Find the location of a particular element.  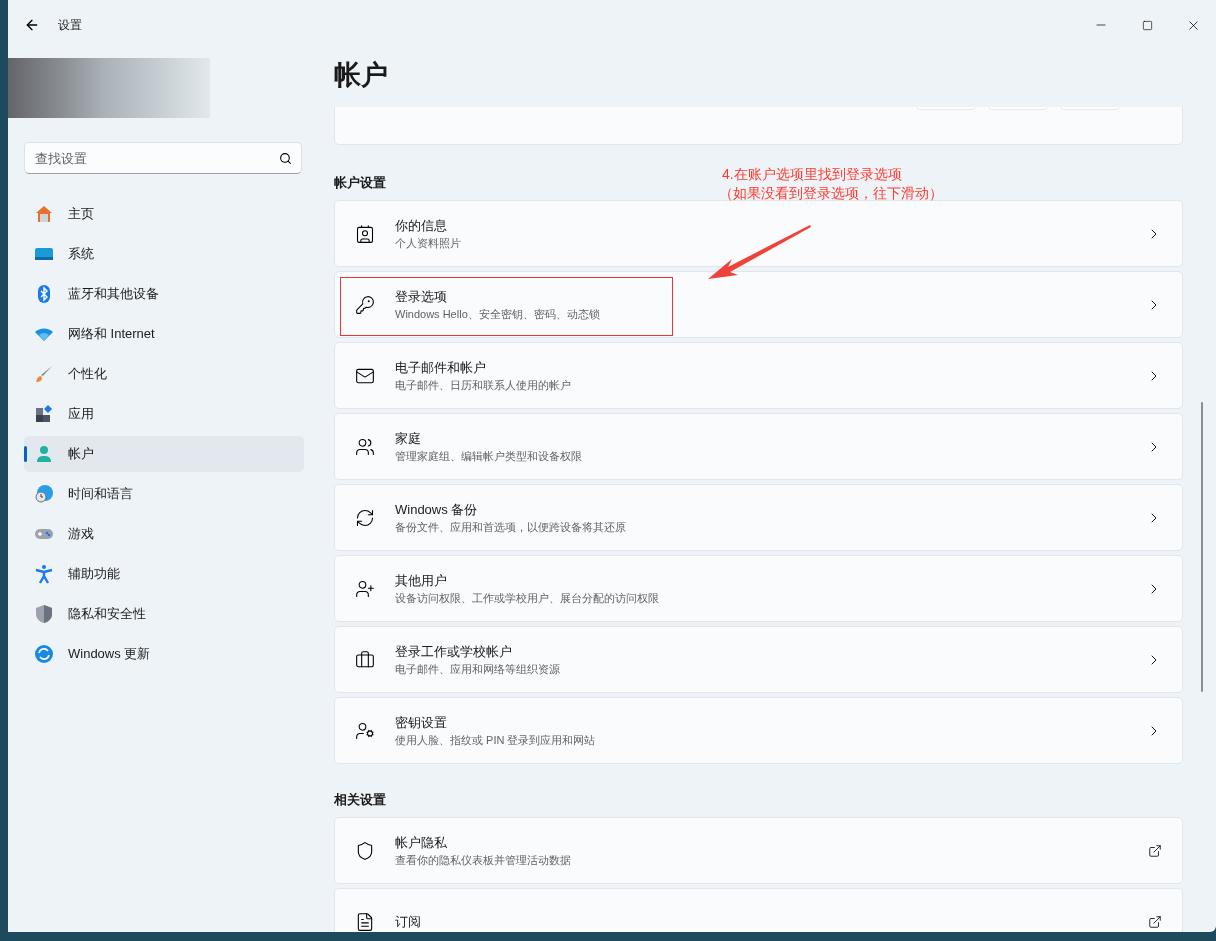

selection-indicator is located at coordinates (25, 454).